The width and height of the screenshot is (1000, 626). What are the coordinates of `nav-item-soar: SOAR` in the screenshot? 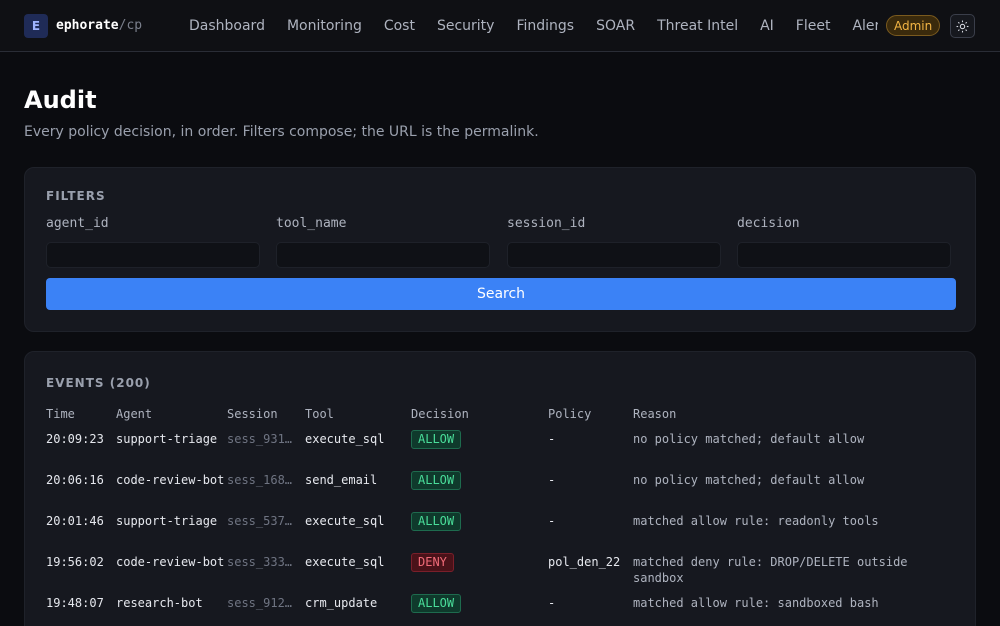 It's located at (615, 26).